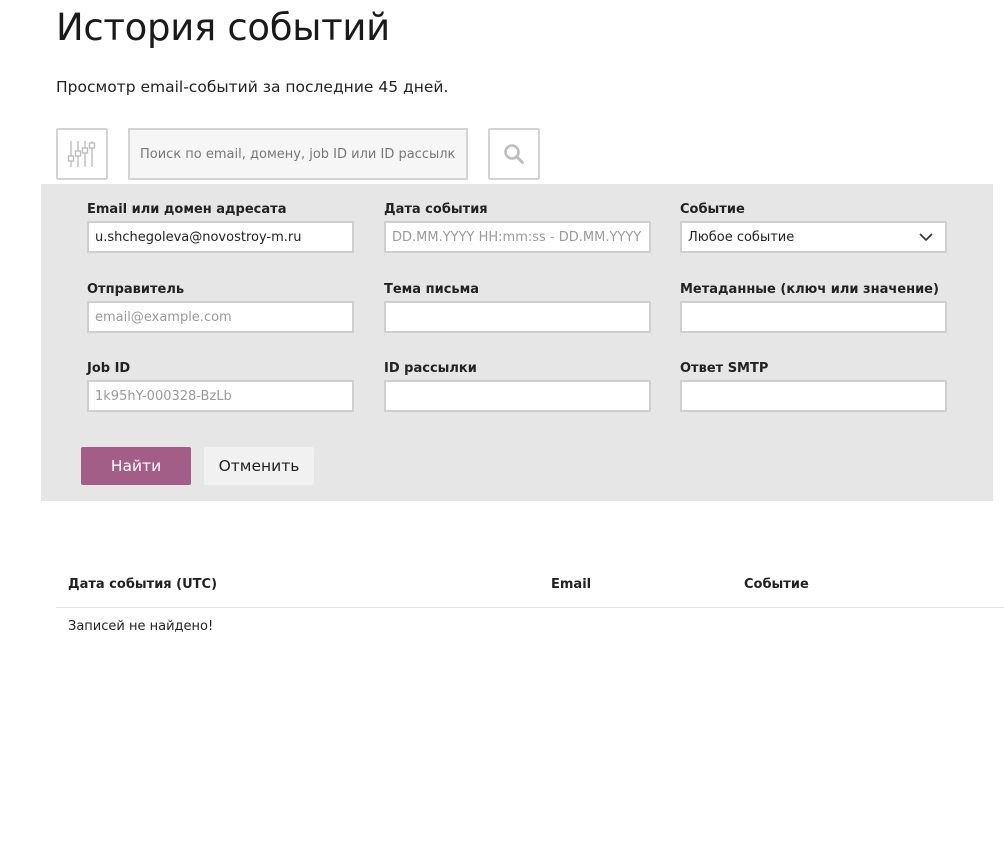  I want to click on metadata-label: Метаданные (ключ или значение), so click(809, 289).